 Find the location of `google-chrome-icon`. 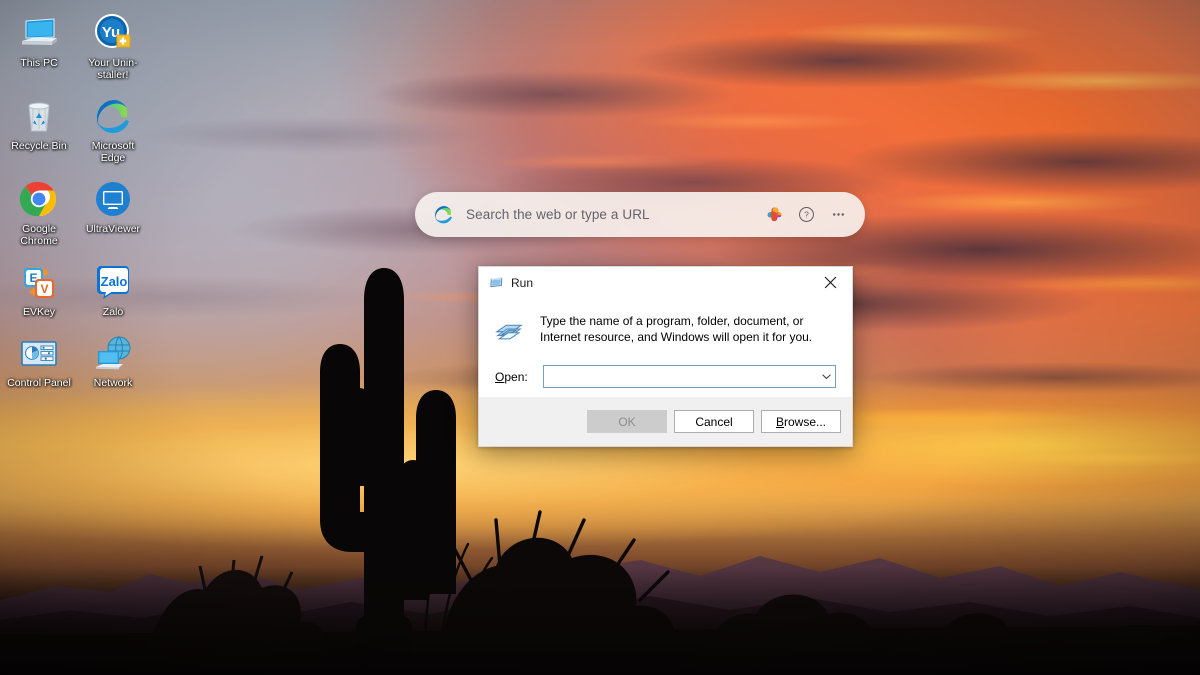

google-chrome-icon is located at coordinates (39, 199).